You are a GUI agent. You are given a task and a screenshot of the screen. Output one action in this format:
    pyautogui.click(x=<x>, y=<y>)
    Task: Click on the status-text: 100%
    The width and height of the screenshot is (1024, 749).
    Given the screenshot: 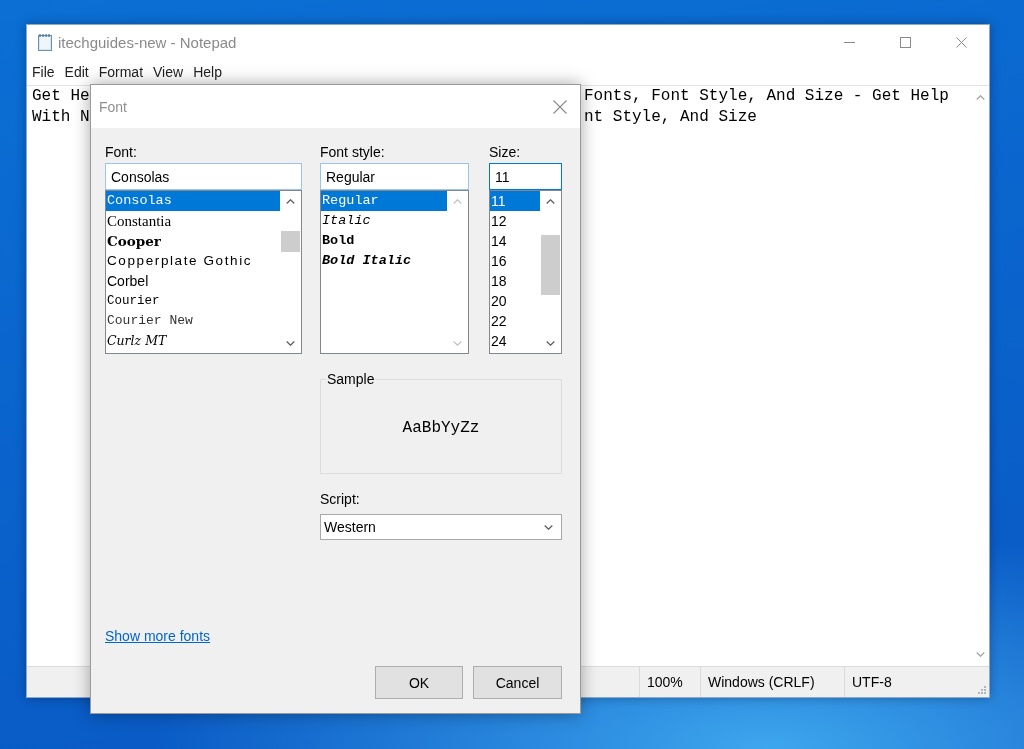 What is the action you would take?
    pyautogui.click(x=665, y=682)
    